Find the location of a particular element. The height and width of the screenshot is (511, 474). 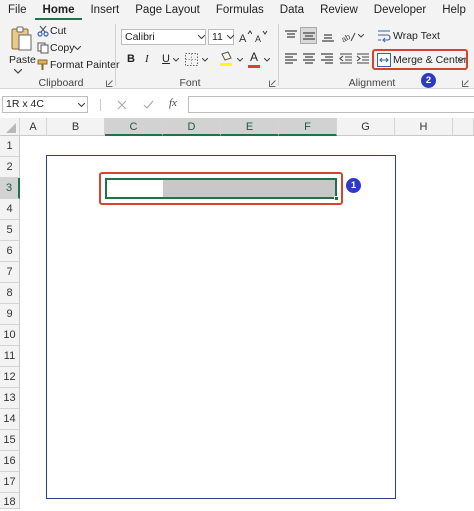

borders-icon is located at coordinates (191, 59).